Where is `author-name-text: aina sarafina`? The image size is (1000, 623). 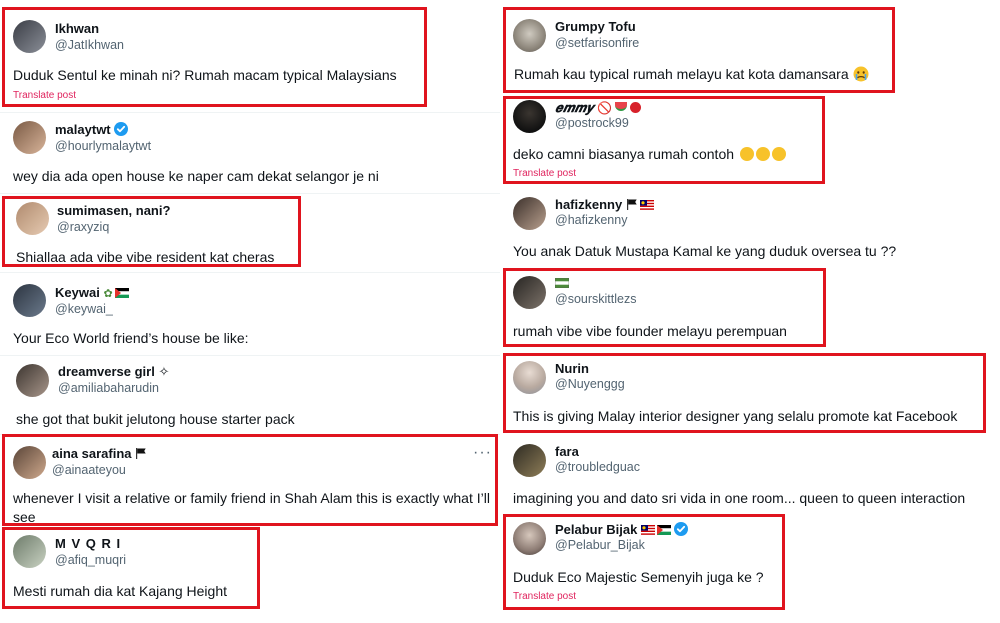
author-name-text: aina sarafina is located at coordinates (92, 453).